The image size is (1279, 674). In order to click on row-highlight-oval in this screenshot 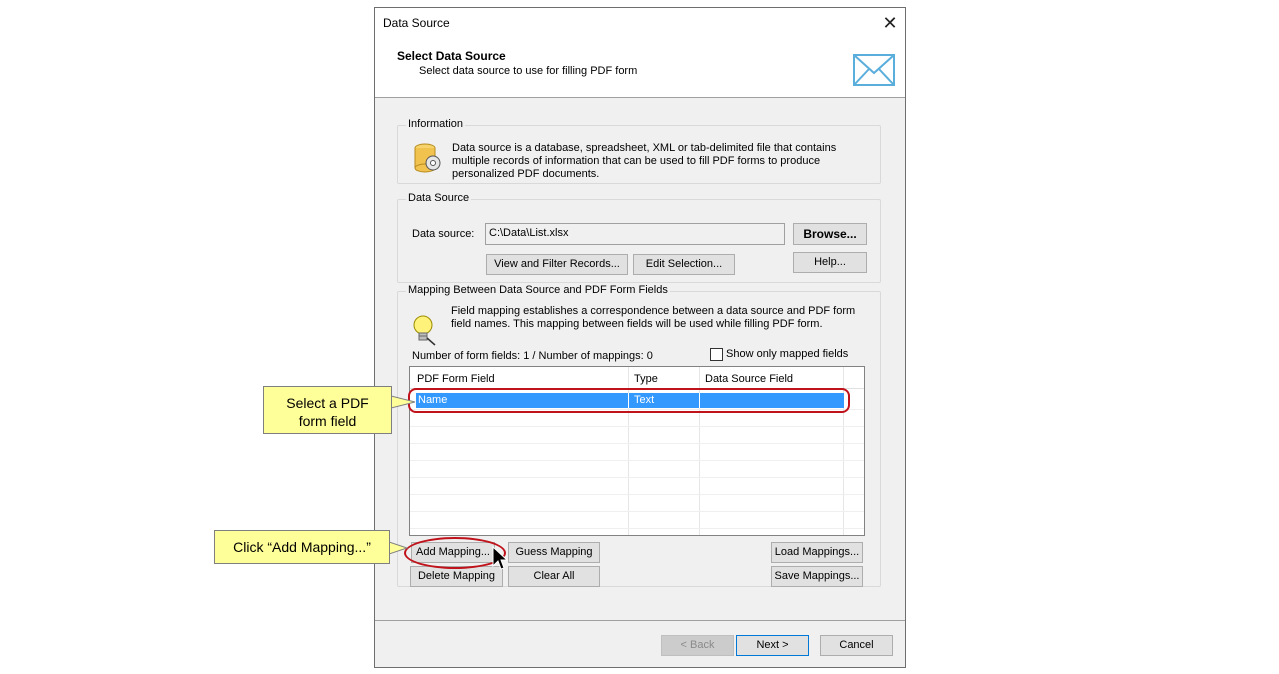, I will do `click(629, 400)`.